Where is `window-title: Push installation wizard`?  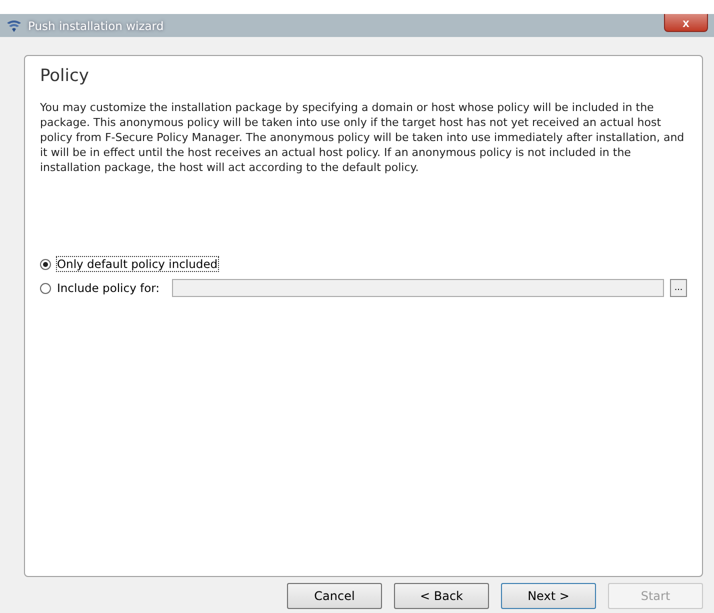
window-title: Push installation wizard is located at coordinates (96, 25).